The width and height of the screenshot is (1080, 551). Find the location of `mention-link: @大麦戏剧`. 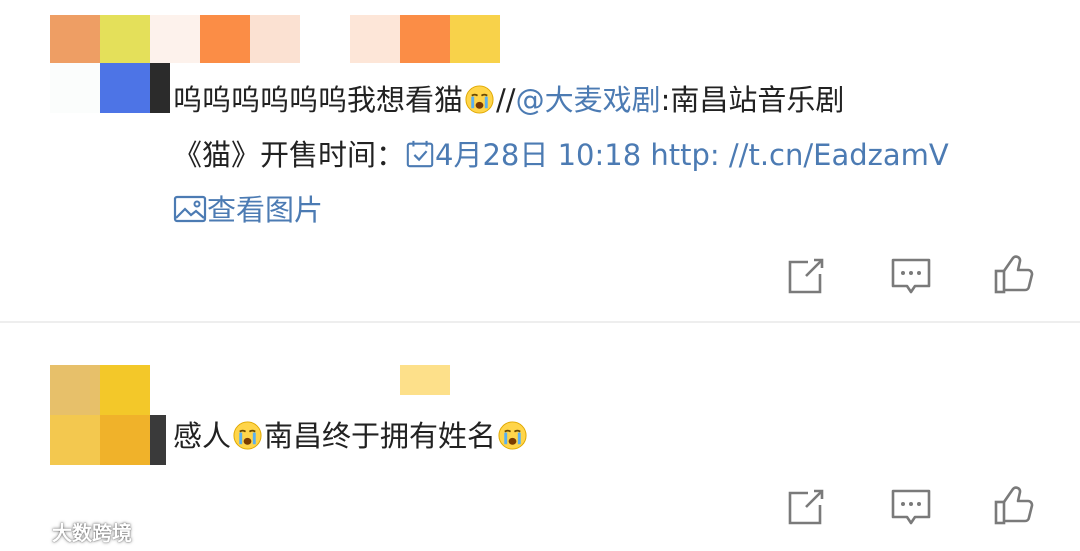

mention-link: @大麦戏剧 is located at coordinates (588, 100).